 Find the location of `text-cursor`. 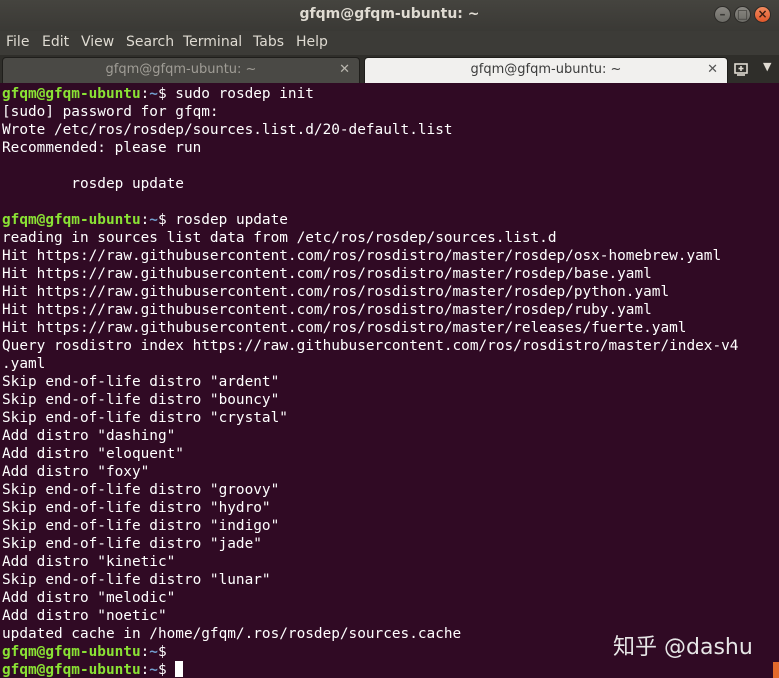

text-cursor is located at coordinates (179, 669).